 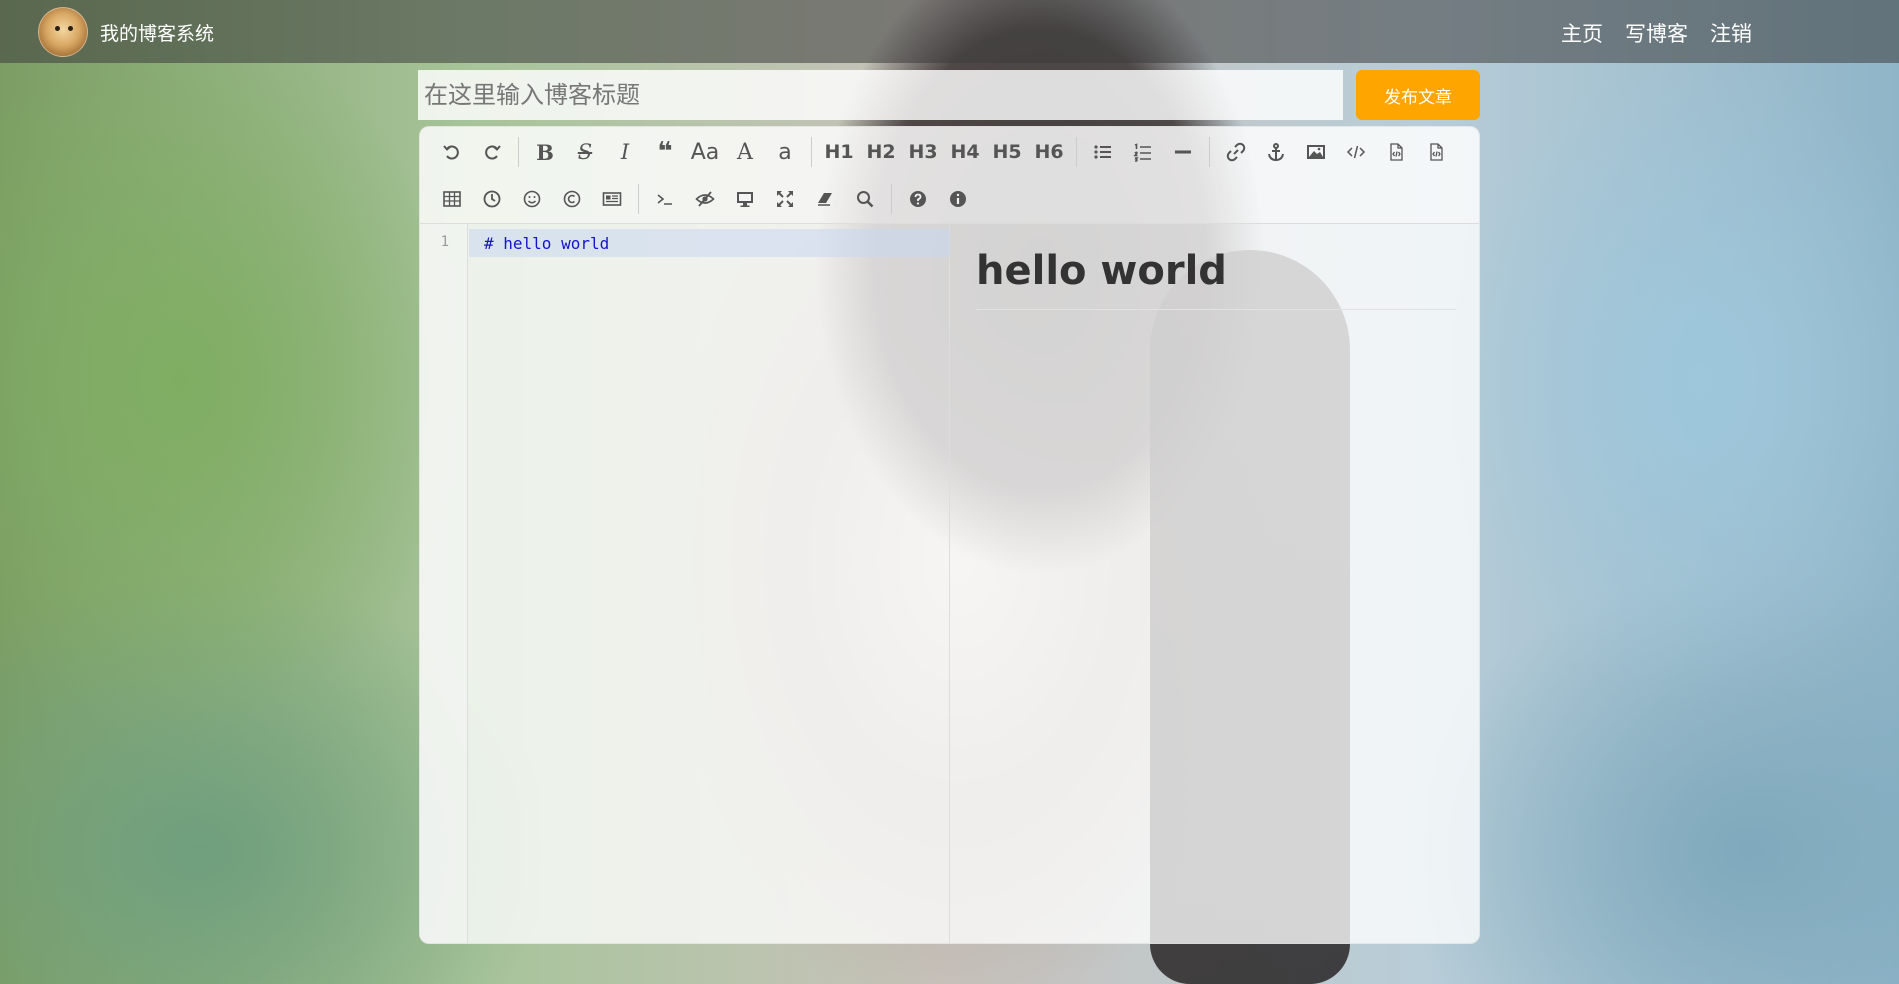 I want to click on preview-heading: hello world, so click(x=1101, y=271).